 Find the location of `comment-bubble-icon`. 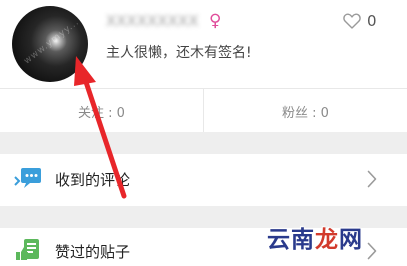

comment-bubble-icon is located at coordinates (28, 181).